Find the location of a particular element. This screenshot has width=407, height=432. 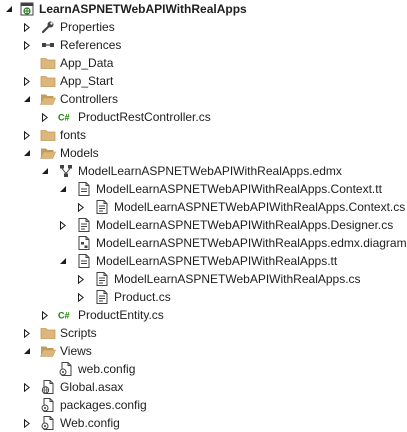

tree-item-views: Views is located at coordinates (203, 351).